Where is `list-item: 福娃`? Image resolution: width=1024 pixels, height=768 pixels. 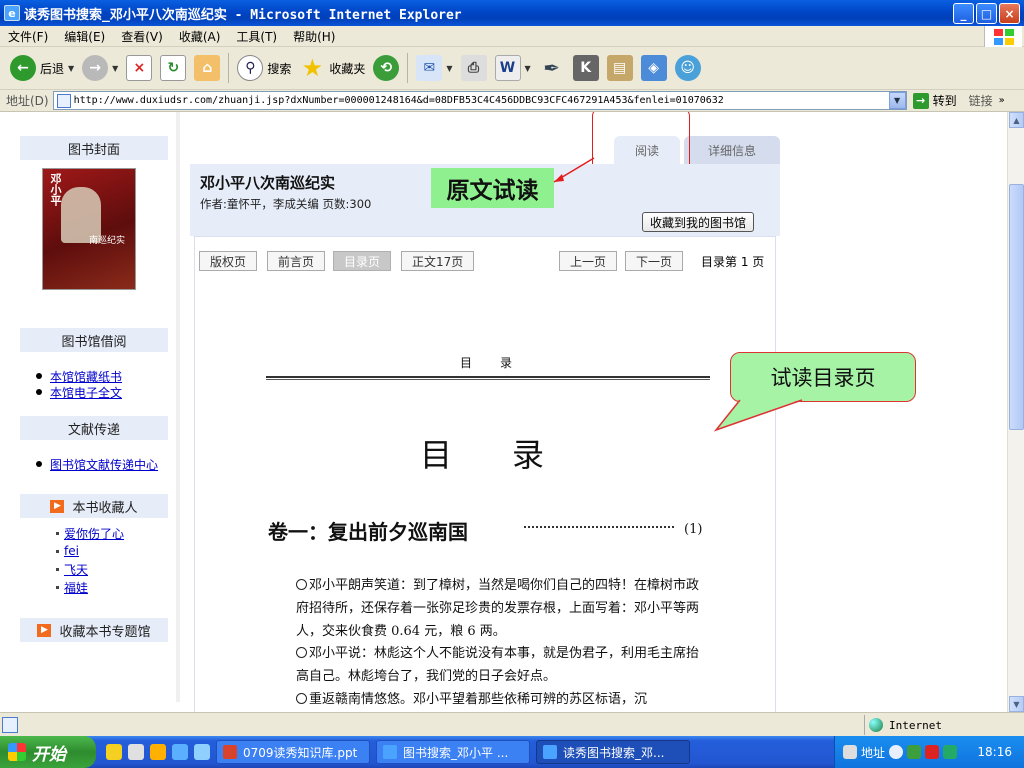
list-item: 福娃 is located at coordinates (86, 587).